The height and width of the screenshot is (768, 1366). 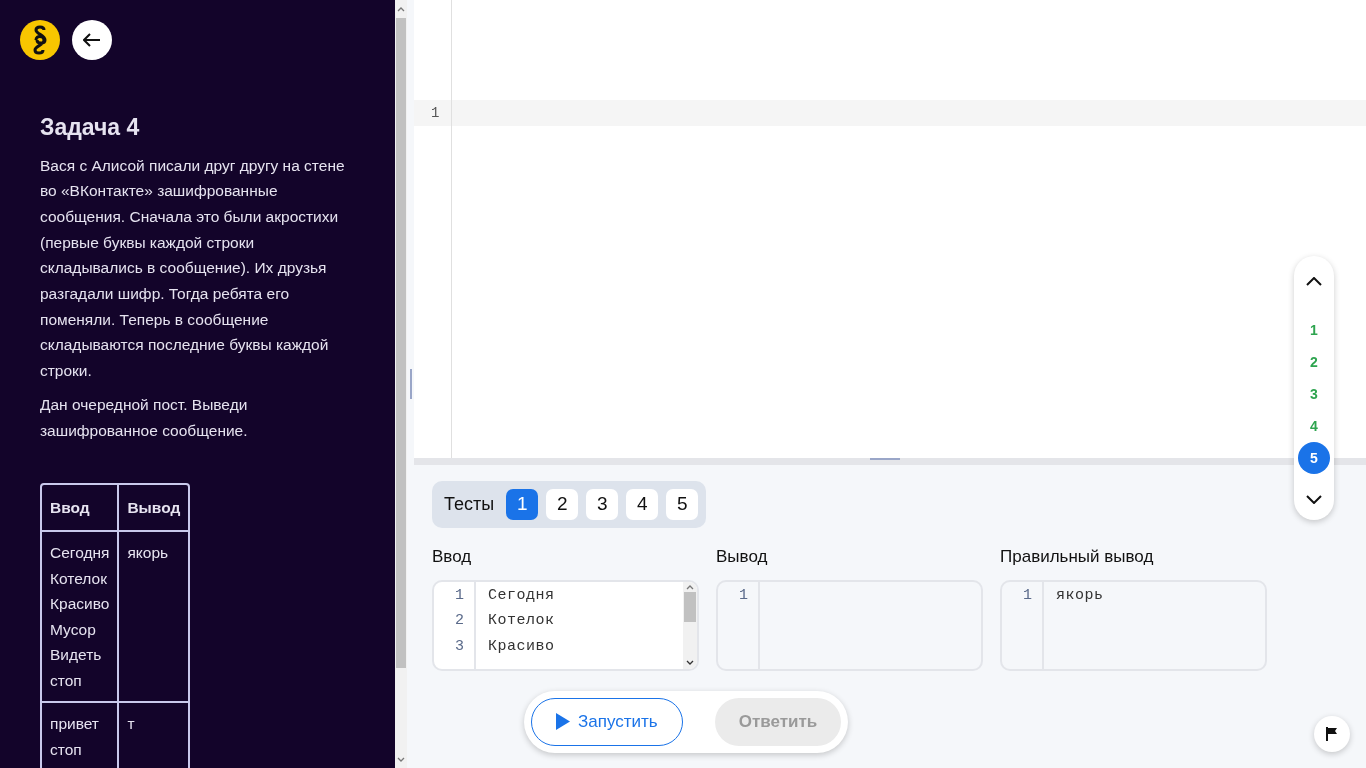 What do you see at coordinates (522, 646) in the screenshot?
I see `code-line: Красиво` at bounding box center [522, 646].